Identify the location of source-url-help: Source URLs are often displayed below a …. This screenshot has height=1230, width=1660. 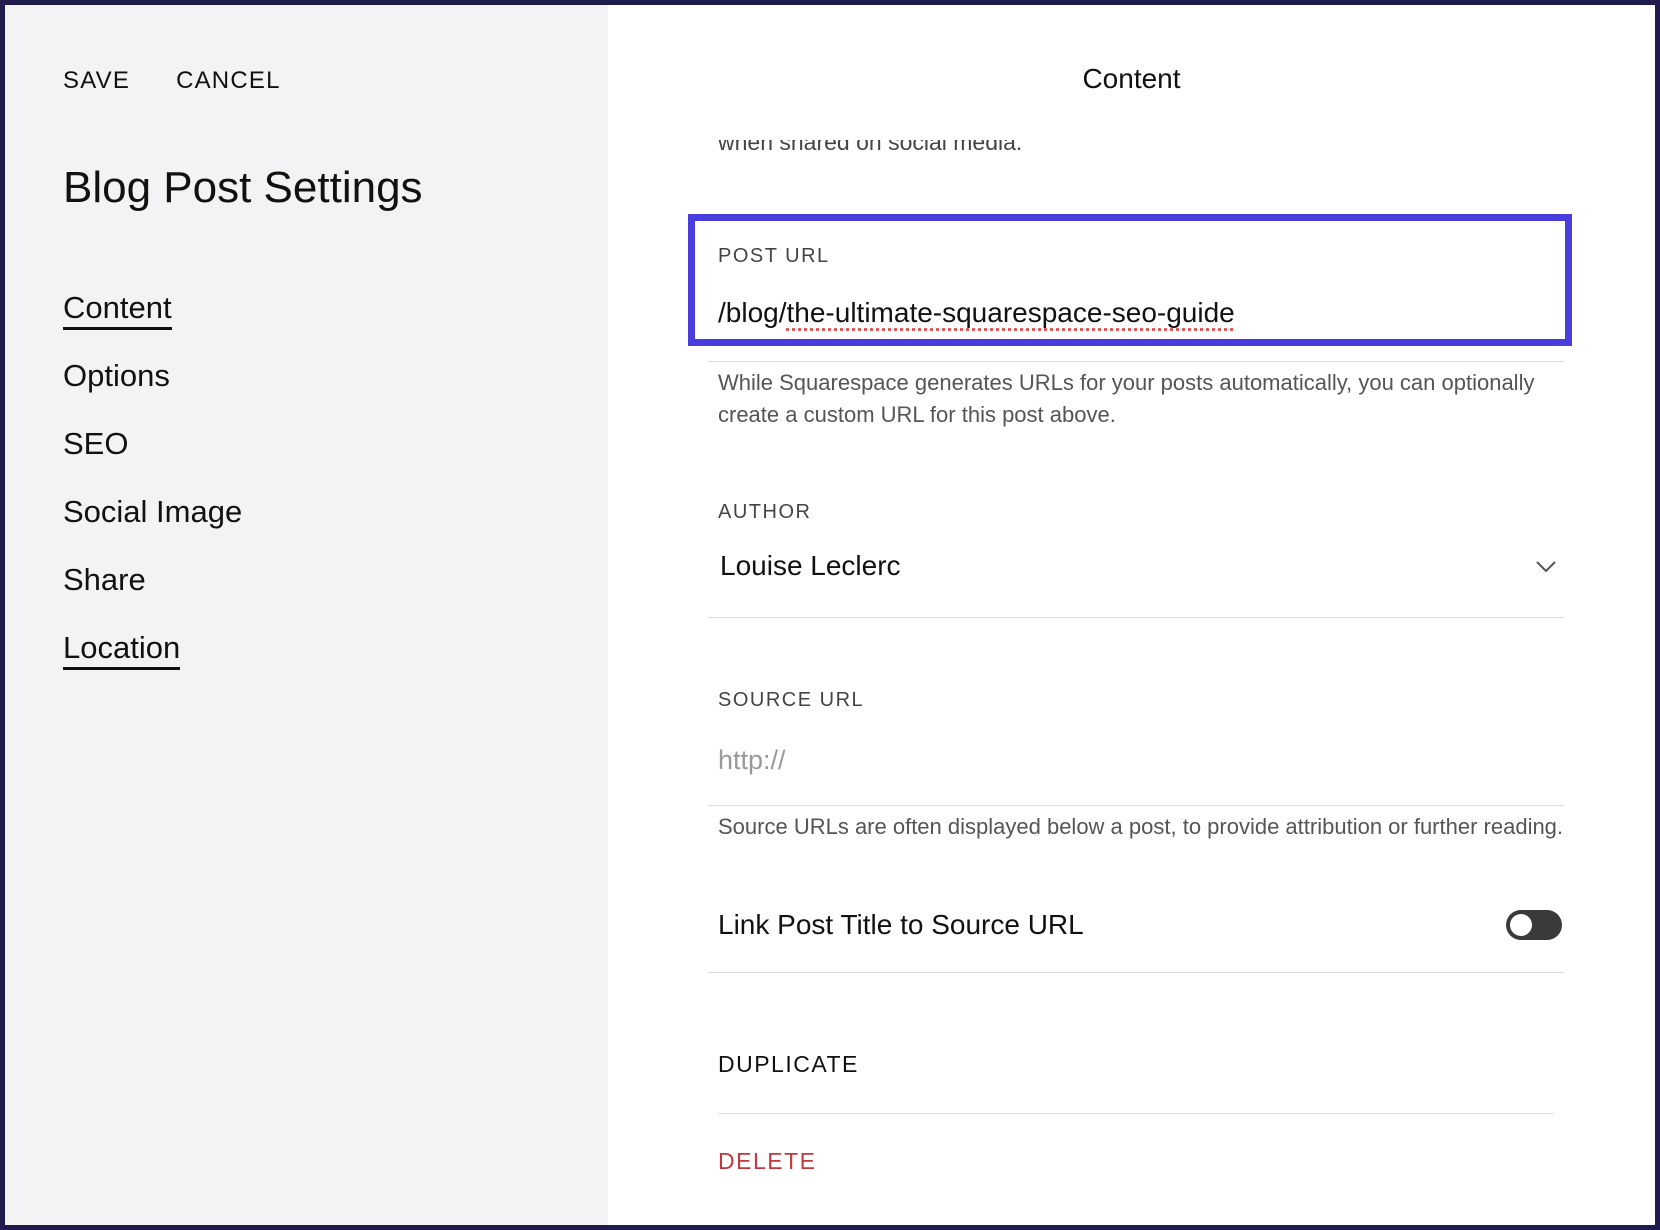
(1141, 826).